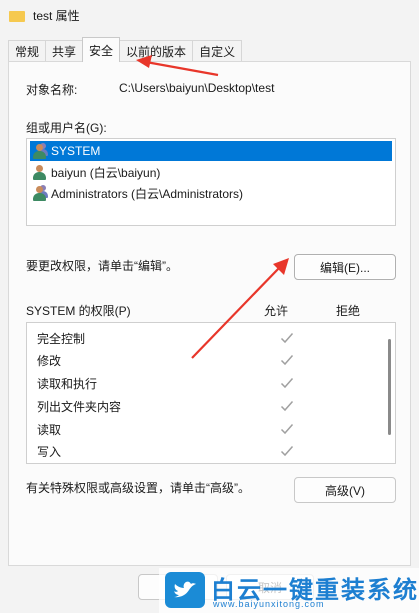 This screenshot has height=613, width=419. Describe the element at coordinates (345, 490) in the screenshot. I see `advanced-button: 高级(V)` at that location.